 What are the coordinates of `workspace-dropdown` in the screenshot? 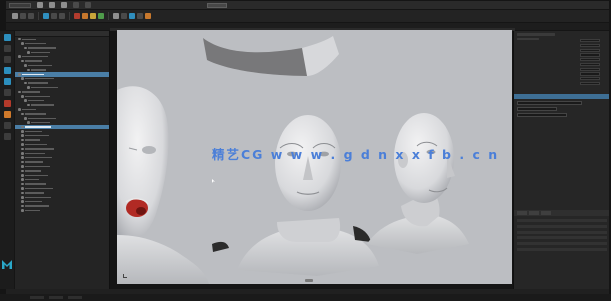 It's located at (217, 5).